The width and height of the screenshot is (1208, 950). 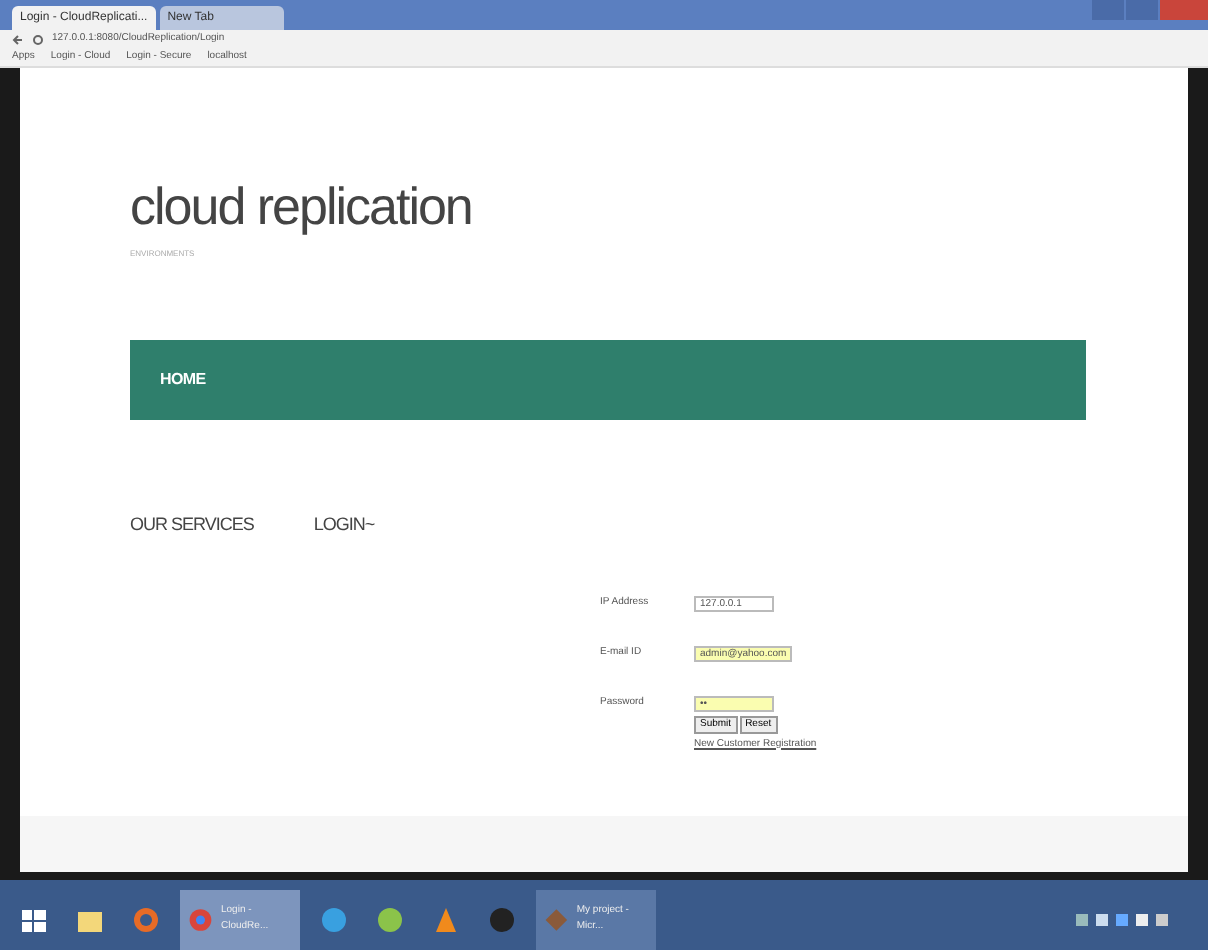 What do you see at coordinates (446, 919) in the screenshot?
I see `cone-icon` at bounding box center [446, 919].